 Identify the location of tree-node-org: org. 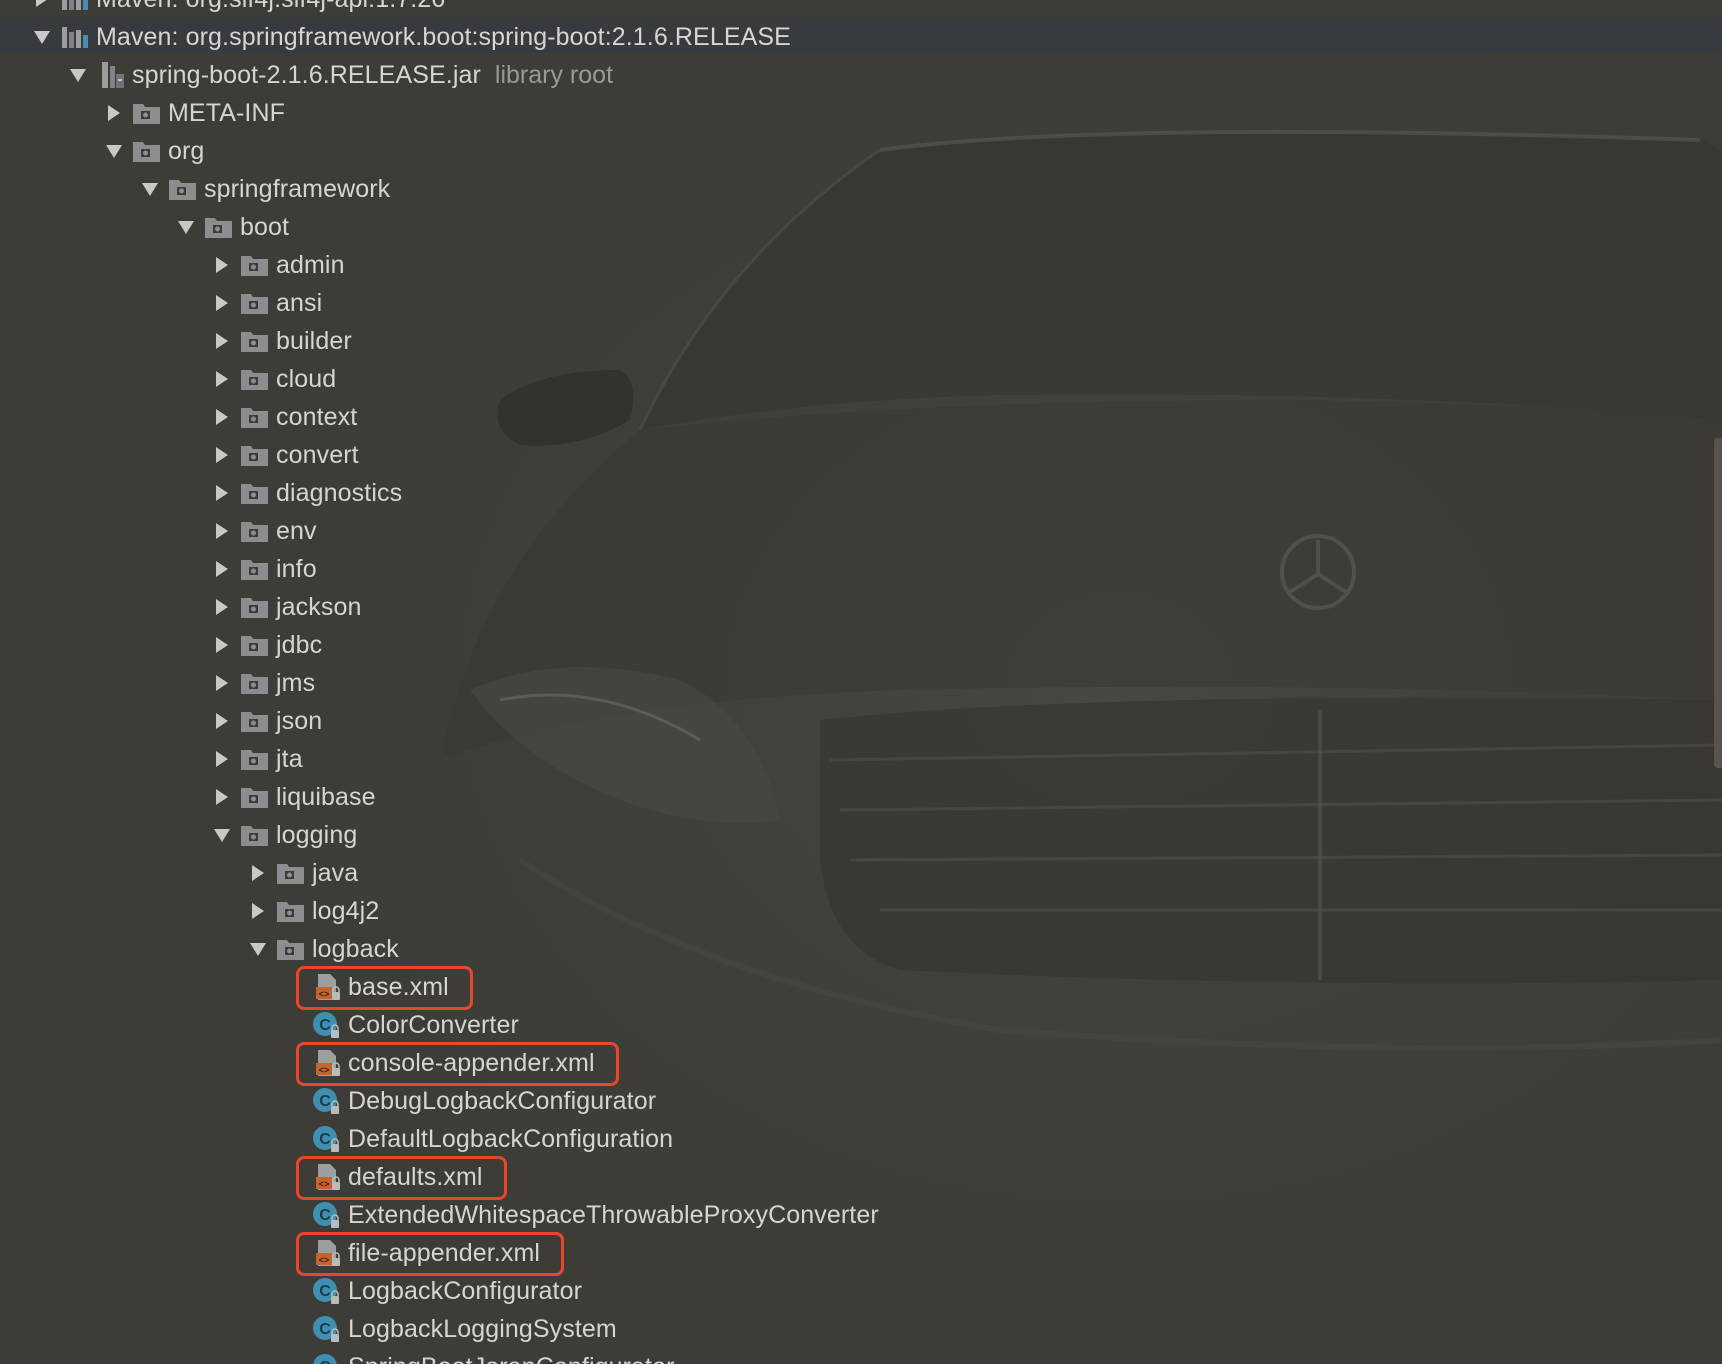
(861, 151).